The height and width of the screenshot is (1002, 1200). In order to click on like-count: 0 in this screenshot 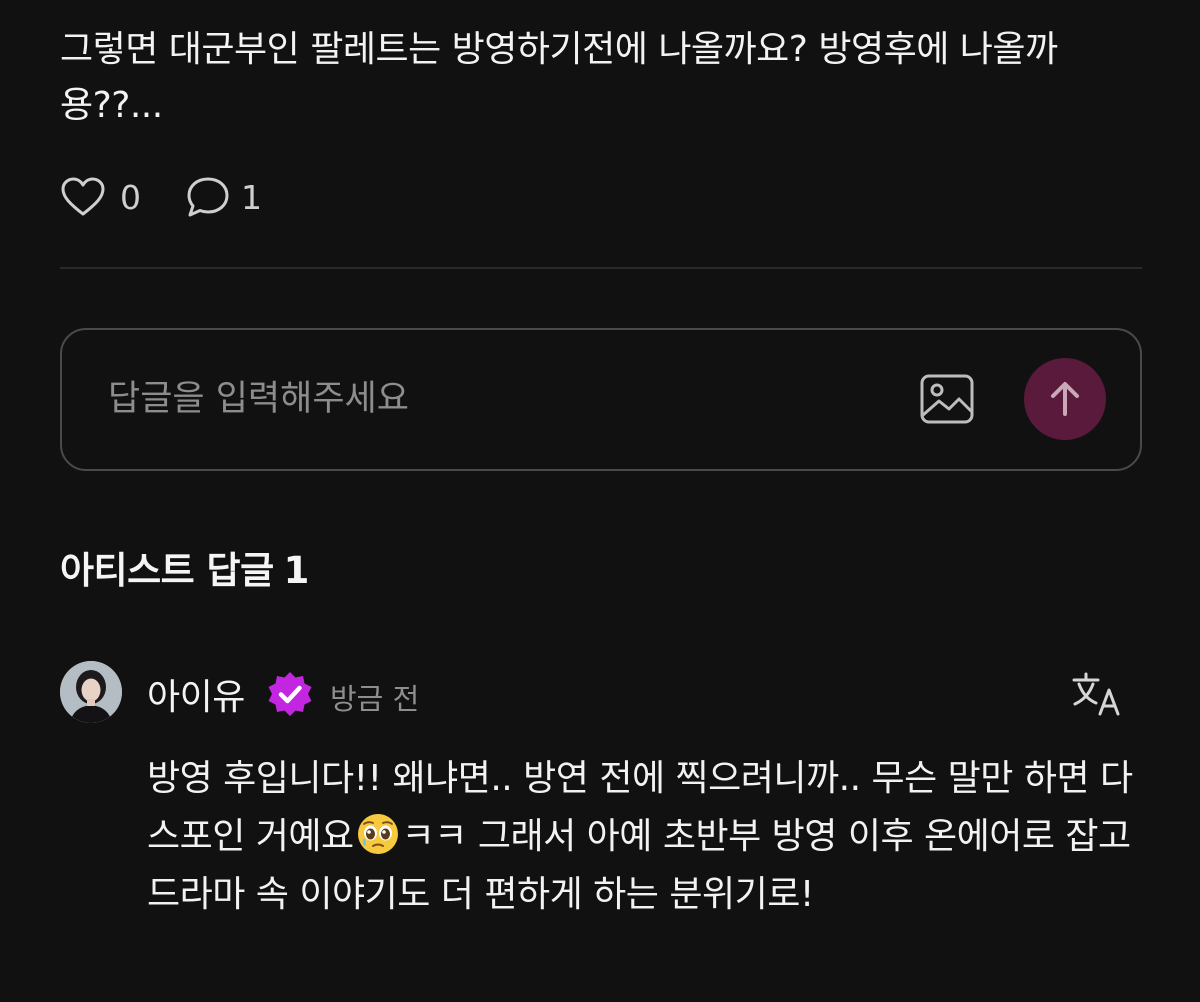, I will do `click(130, 197)`.